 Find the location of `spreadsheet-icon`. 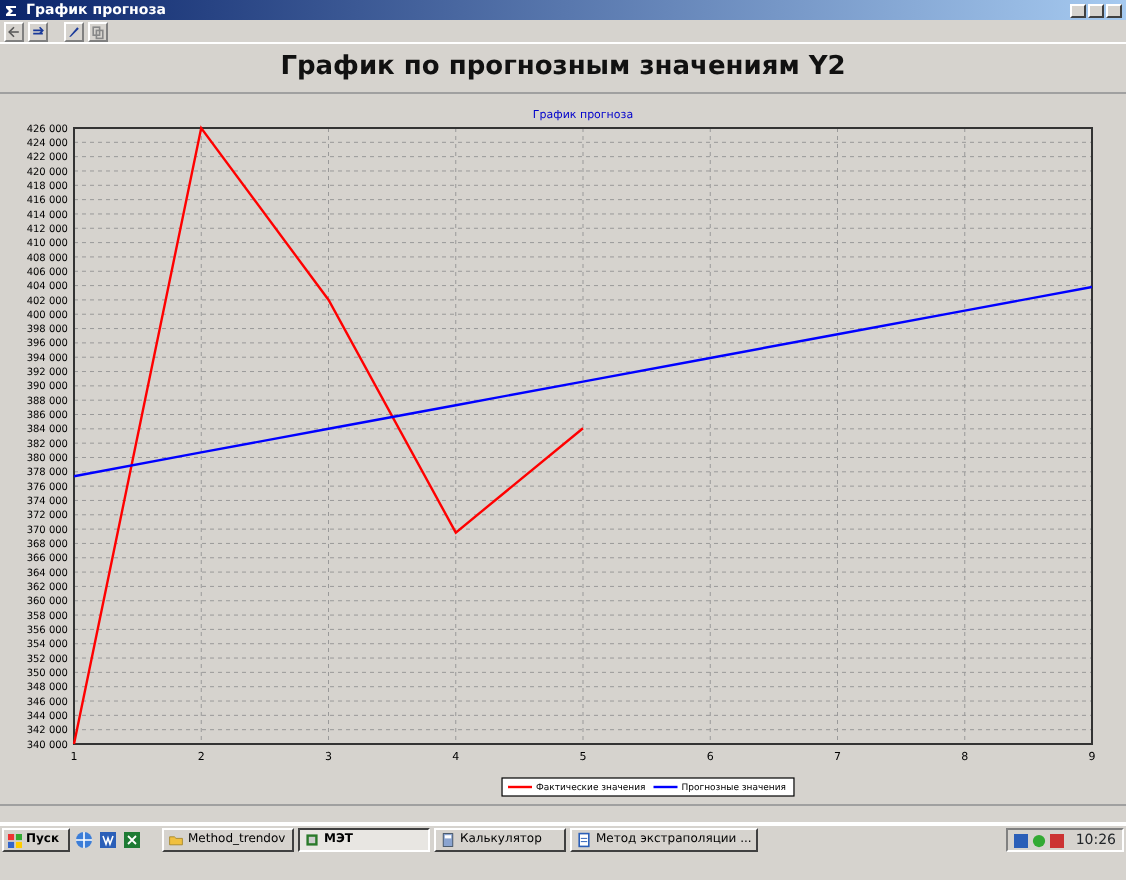

spreadsheet-icon is located at coordinates (132, 840).